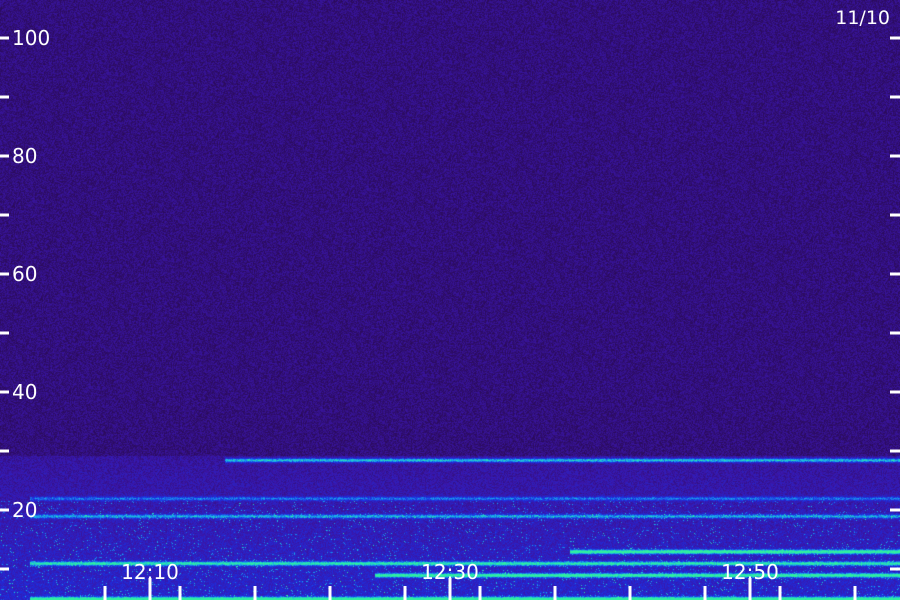  I want to click on x-tick-label: 12:50, so click(750, 572).